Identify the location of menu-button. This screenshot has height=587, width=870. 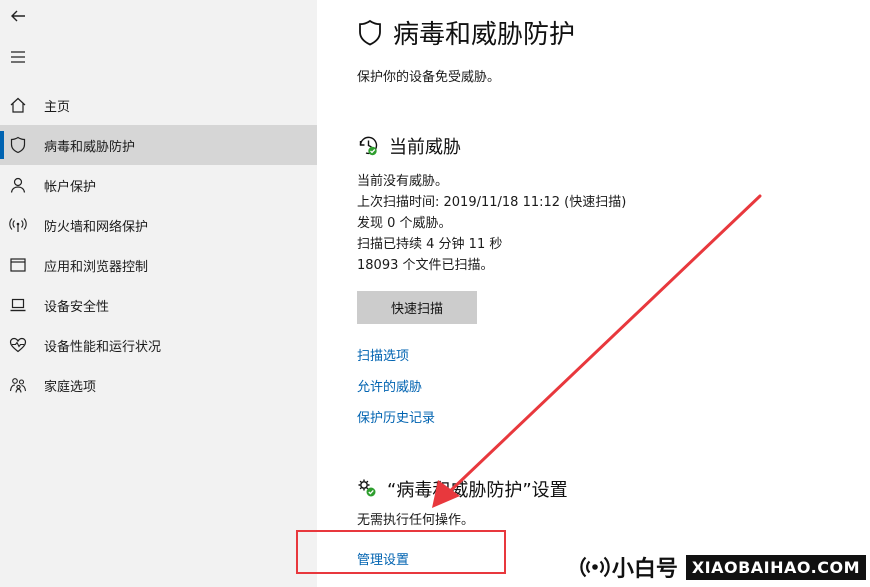
(18, 57).